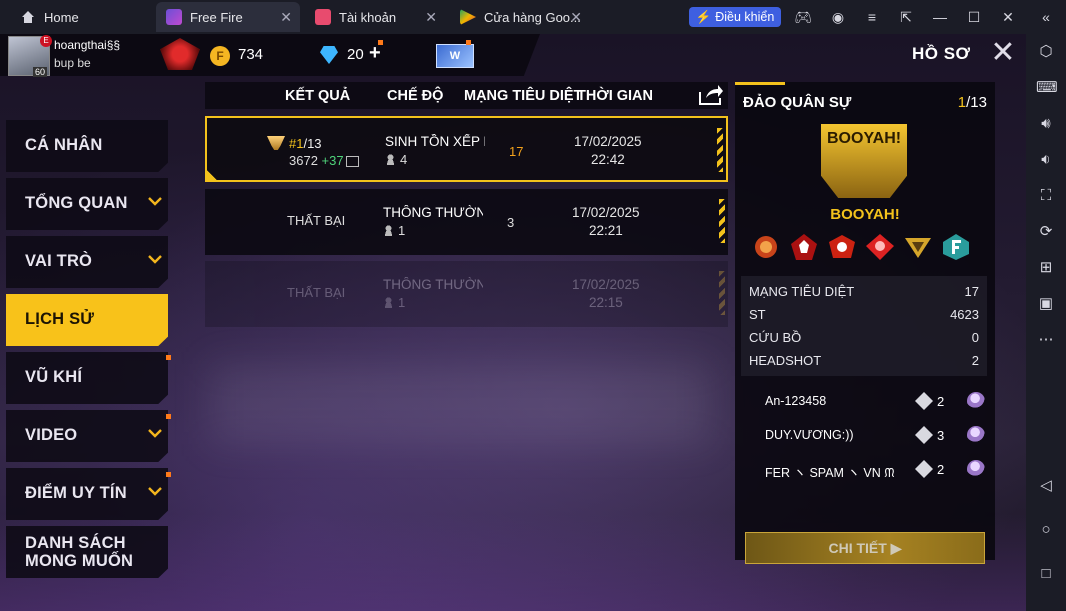  I want to click on nav-item-personal: CÁ NHÂN, so click(87, 146).